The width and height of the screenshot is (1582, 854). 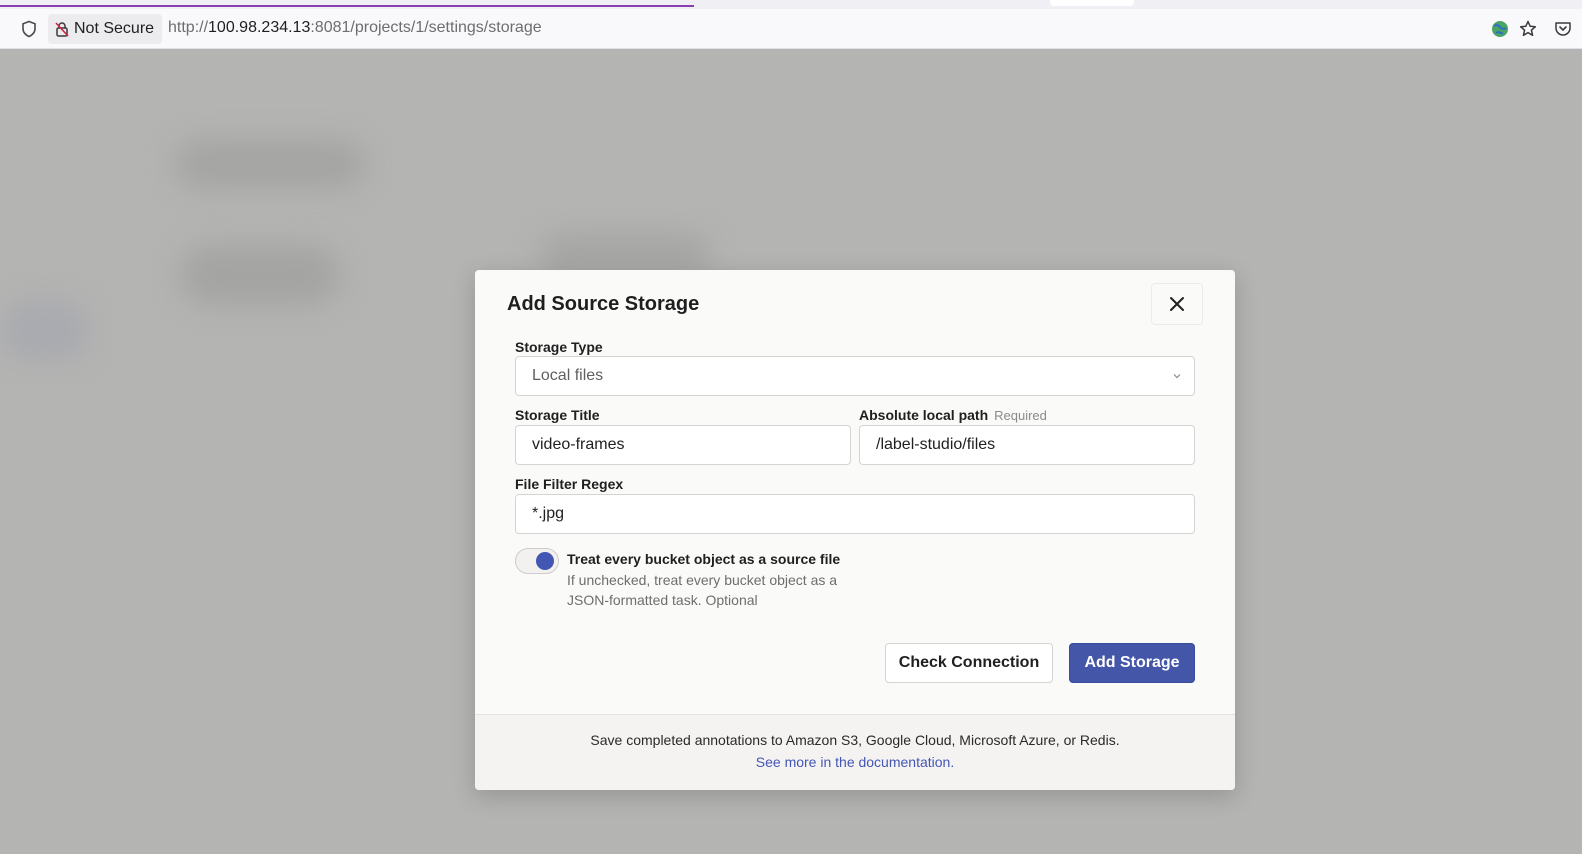 What do you see at coordinates (569, 484) in the screenshot?
I see `file-filter-label: File Filter Regex` at bounding box center [569, 484].